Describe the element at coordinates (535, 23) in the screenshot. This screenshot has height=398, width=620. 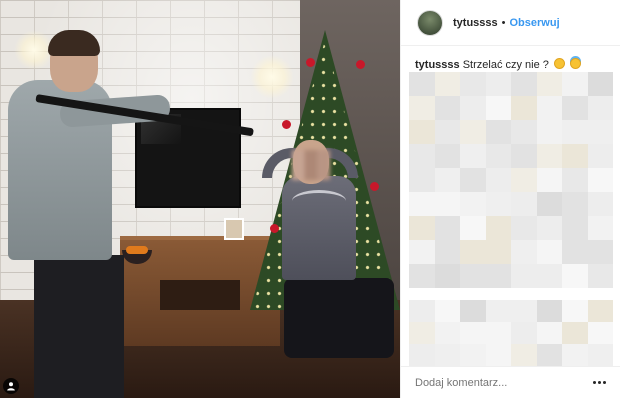
I see `follow-button: Obserwuj` at that location.